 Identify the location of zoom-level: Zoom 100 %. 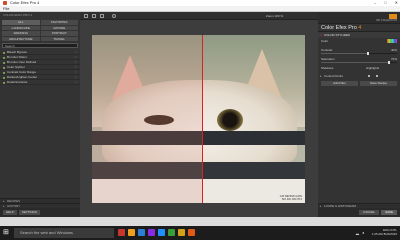
(274, 16).